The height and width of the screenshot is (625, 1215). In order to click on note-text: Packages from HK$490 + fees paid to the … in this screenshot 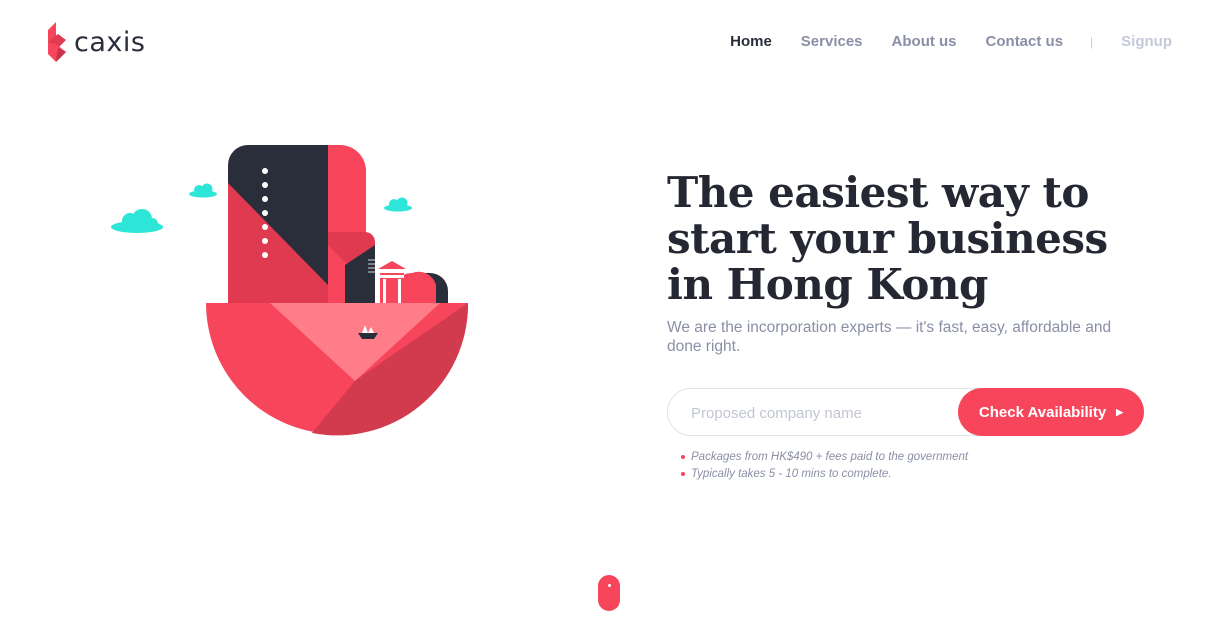, I will do `click(830, 457)`.